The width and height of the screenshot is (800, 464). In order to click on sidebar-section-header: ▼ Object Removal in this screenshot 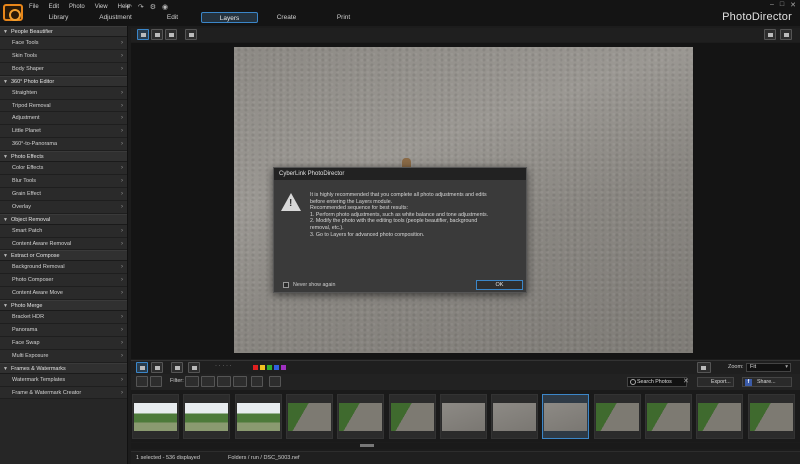, I will do `click(63, 219)`.